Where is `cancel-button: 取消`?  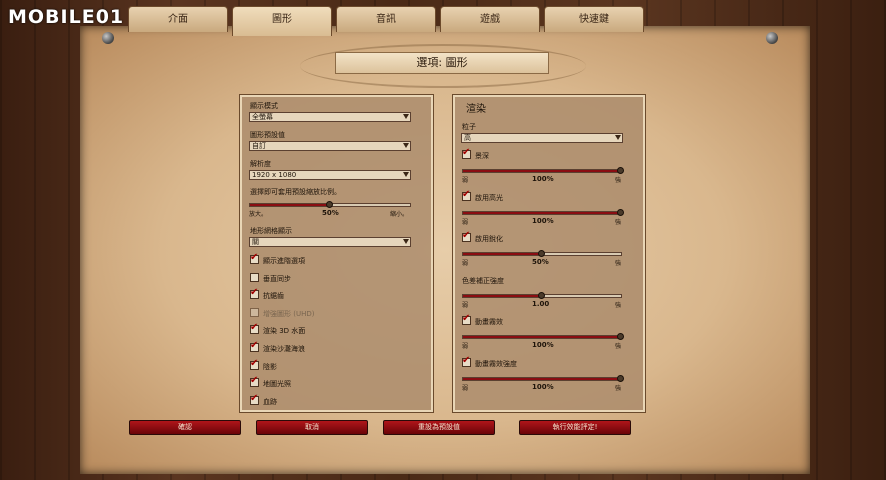 cancel-button: 取消 is located at coordinates (312, 427).